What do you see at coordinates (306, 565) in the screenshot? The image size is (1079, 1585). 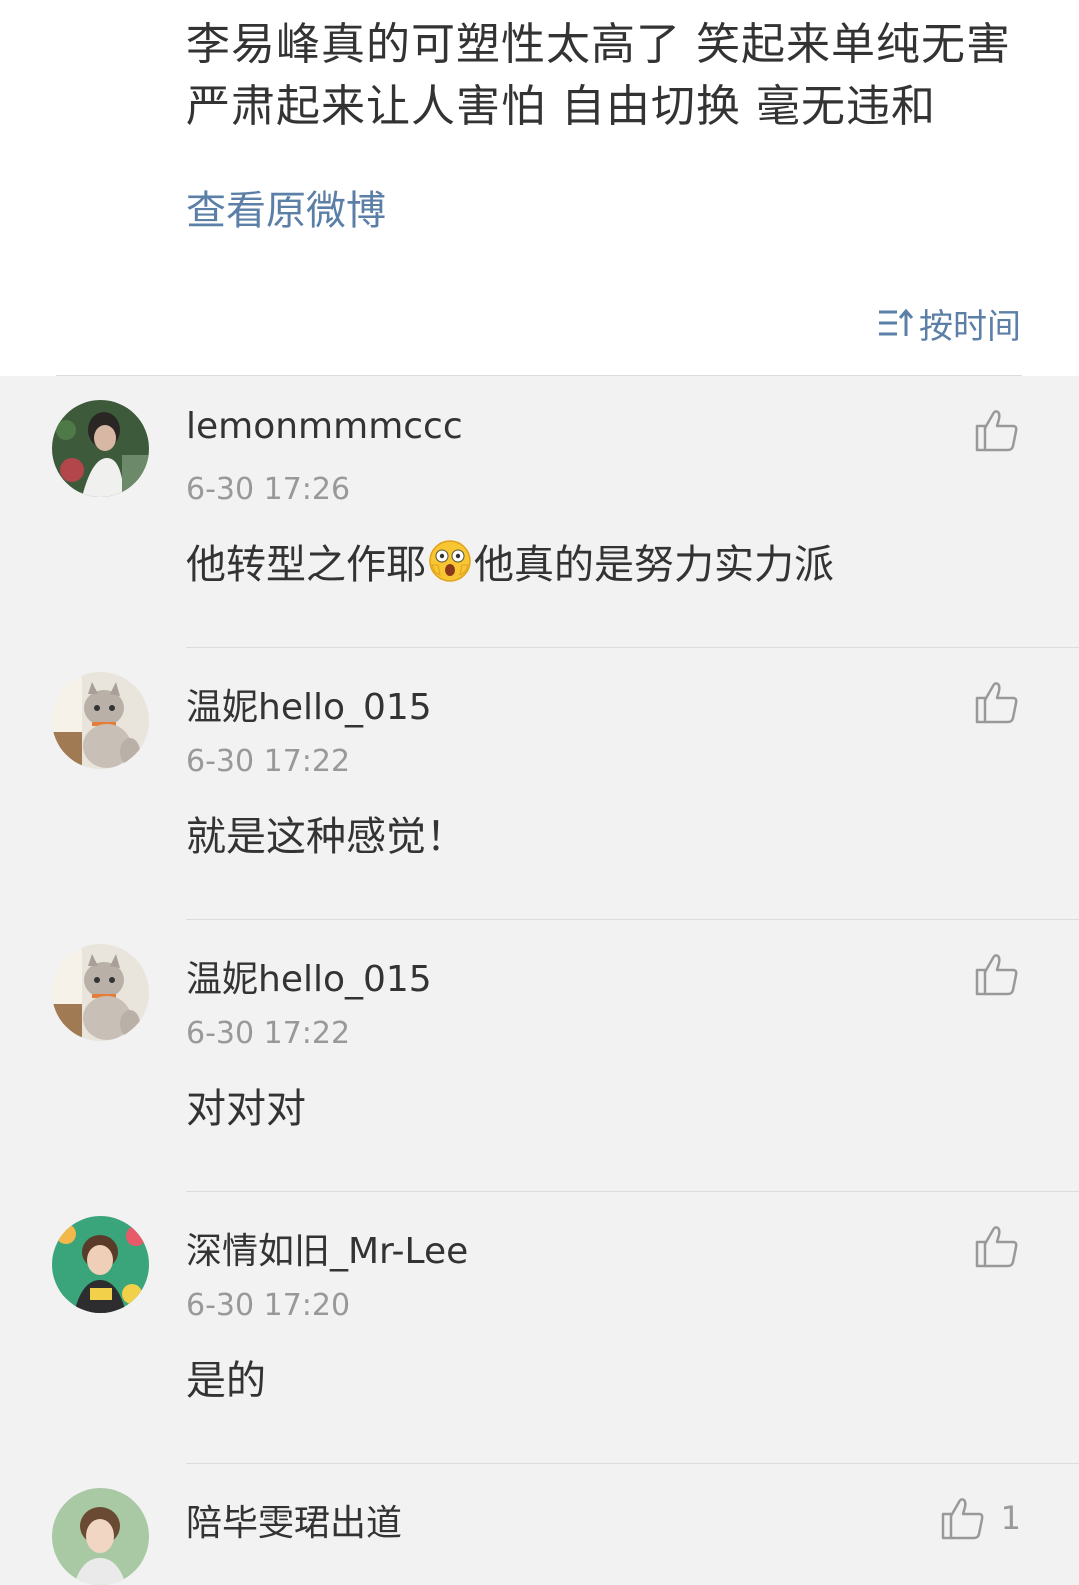 I see `comment-text-part: 他转型之作耶` at bounding box center [306, 565].